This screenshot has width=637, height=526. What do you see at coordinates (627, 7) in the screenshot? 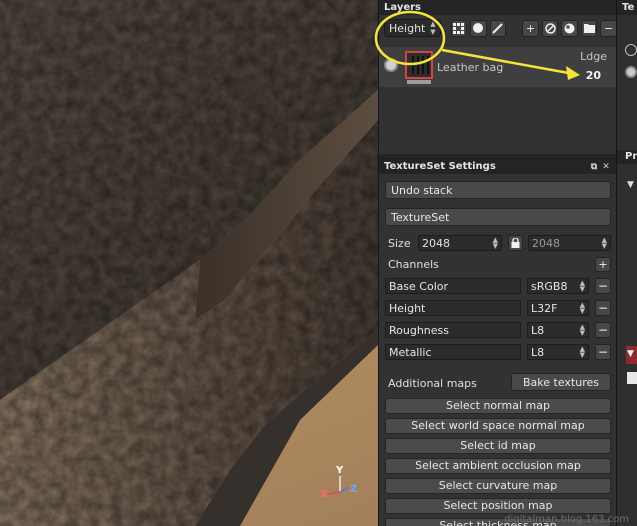
I see `side-panel-title: Te` at bounding box center [627, 7].